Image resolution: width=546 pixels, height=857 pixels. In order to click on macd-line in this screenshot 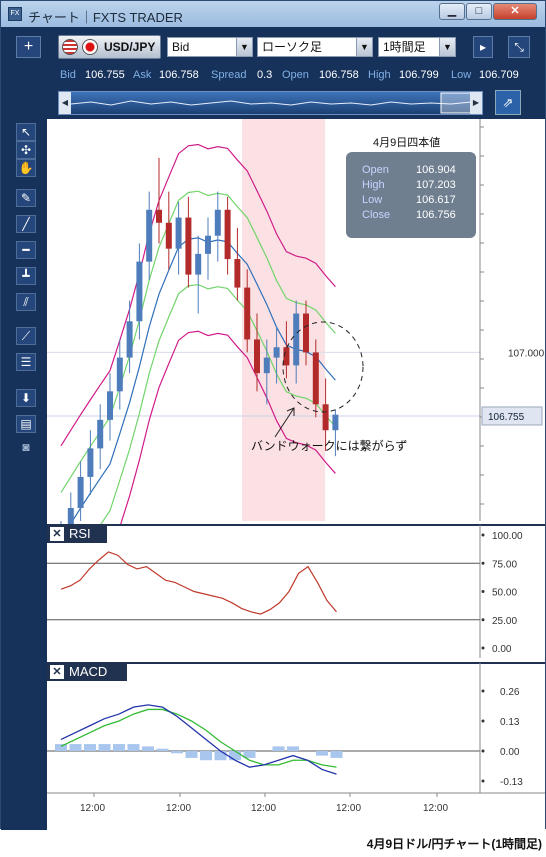, I will do `click(198, 739)`.